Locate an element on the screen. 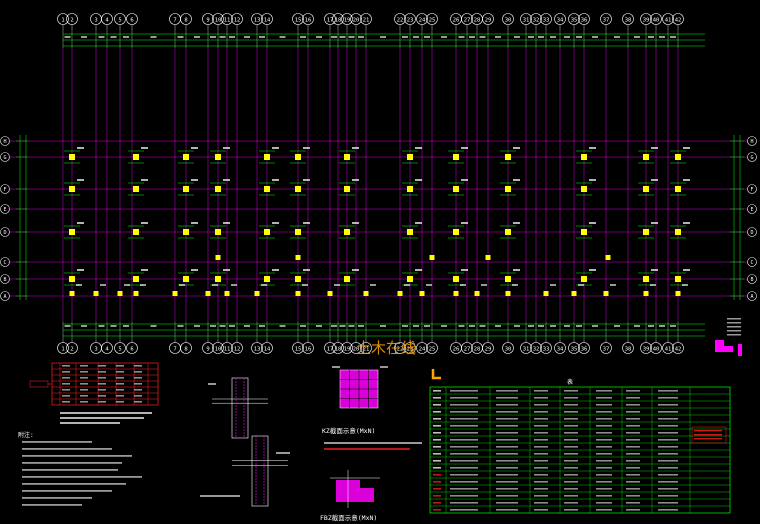 The width and height of the screenshot is (760, 524). top-bubble-label-31: 31 is located at coordinates (526, 20).